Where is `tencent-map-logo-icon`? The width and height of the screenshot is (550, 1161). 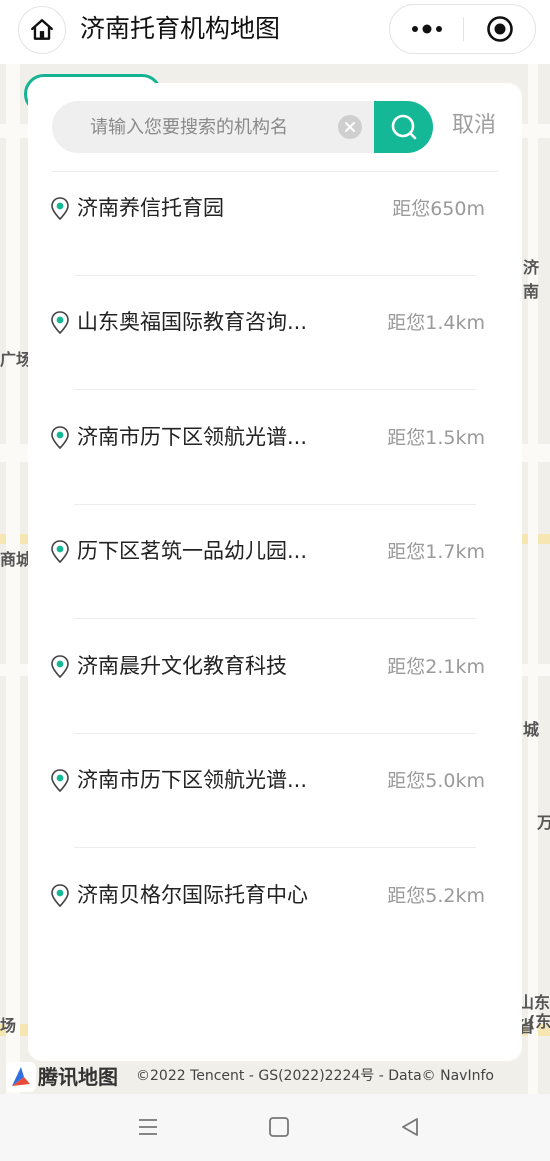
tencent-map-logo-icon is located at coordinates (21, 1077).